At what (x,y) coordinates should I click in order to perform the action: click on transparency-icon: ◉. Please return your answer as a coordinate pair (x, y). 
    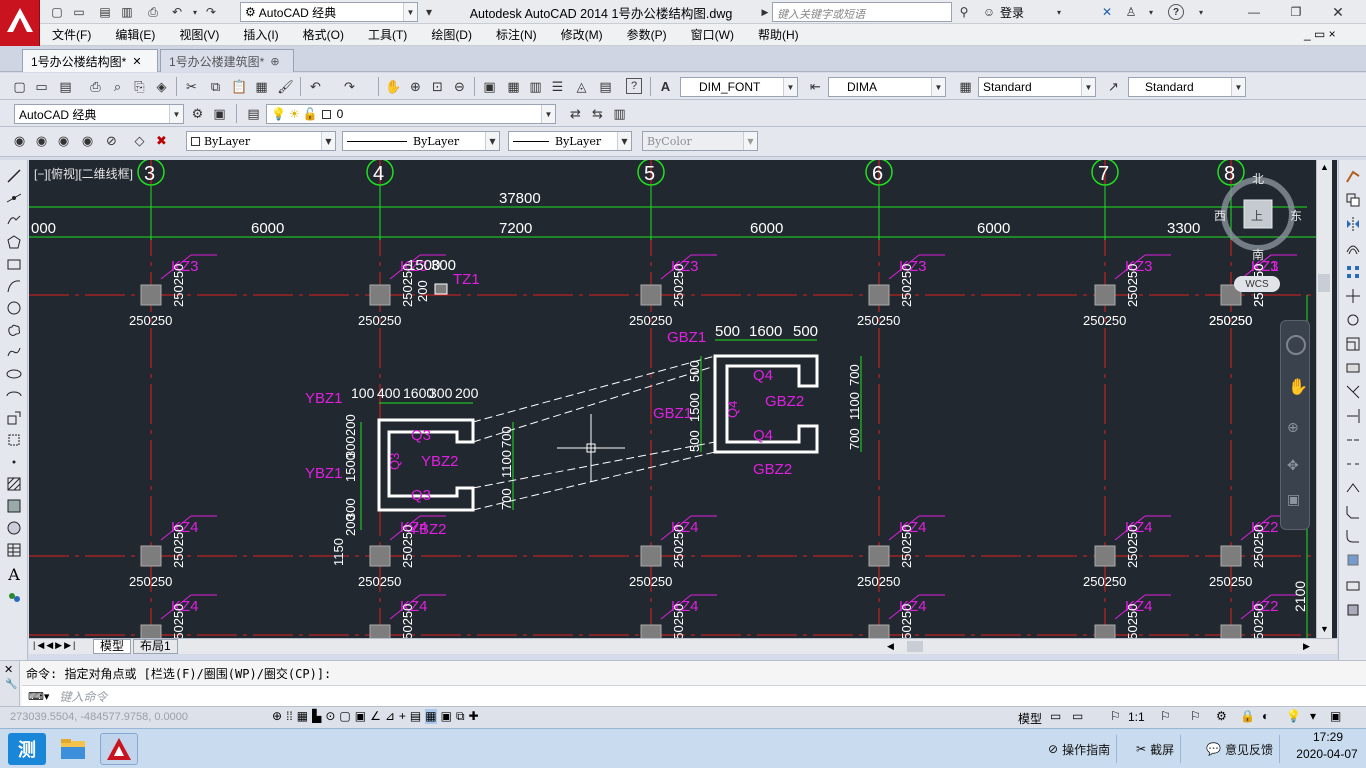
    Looking at the image, I should click on (87, 140).